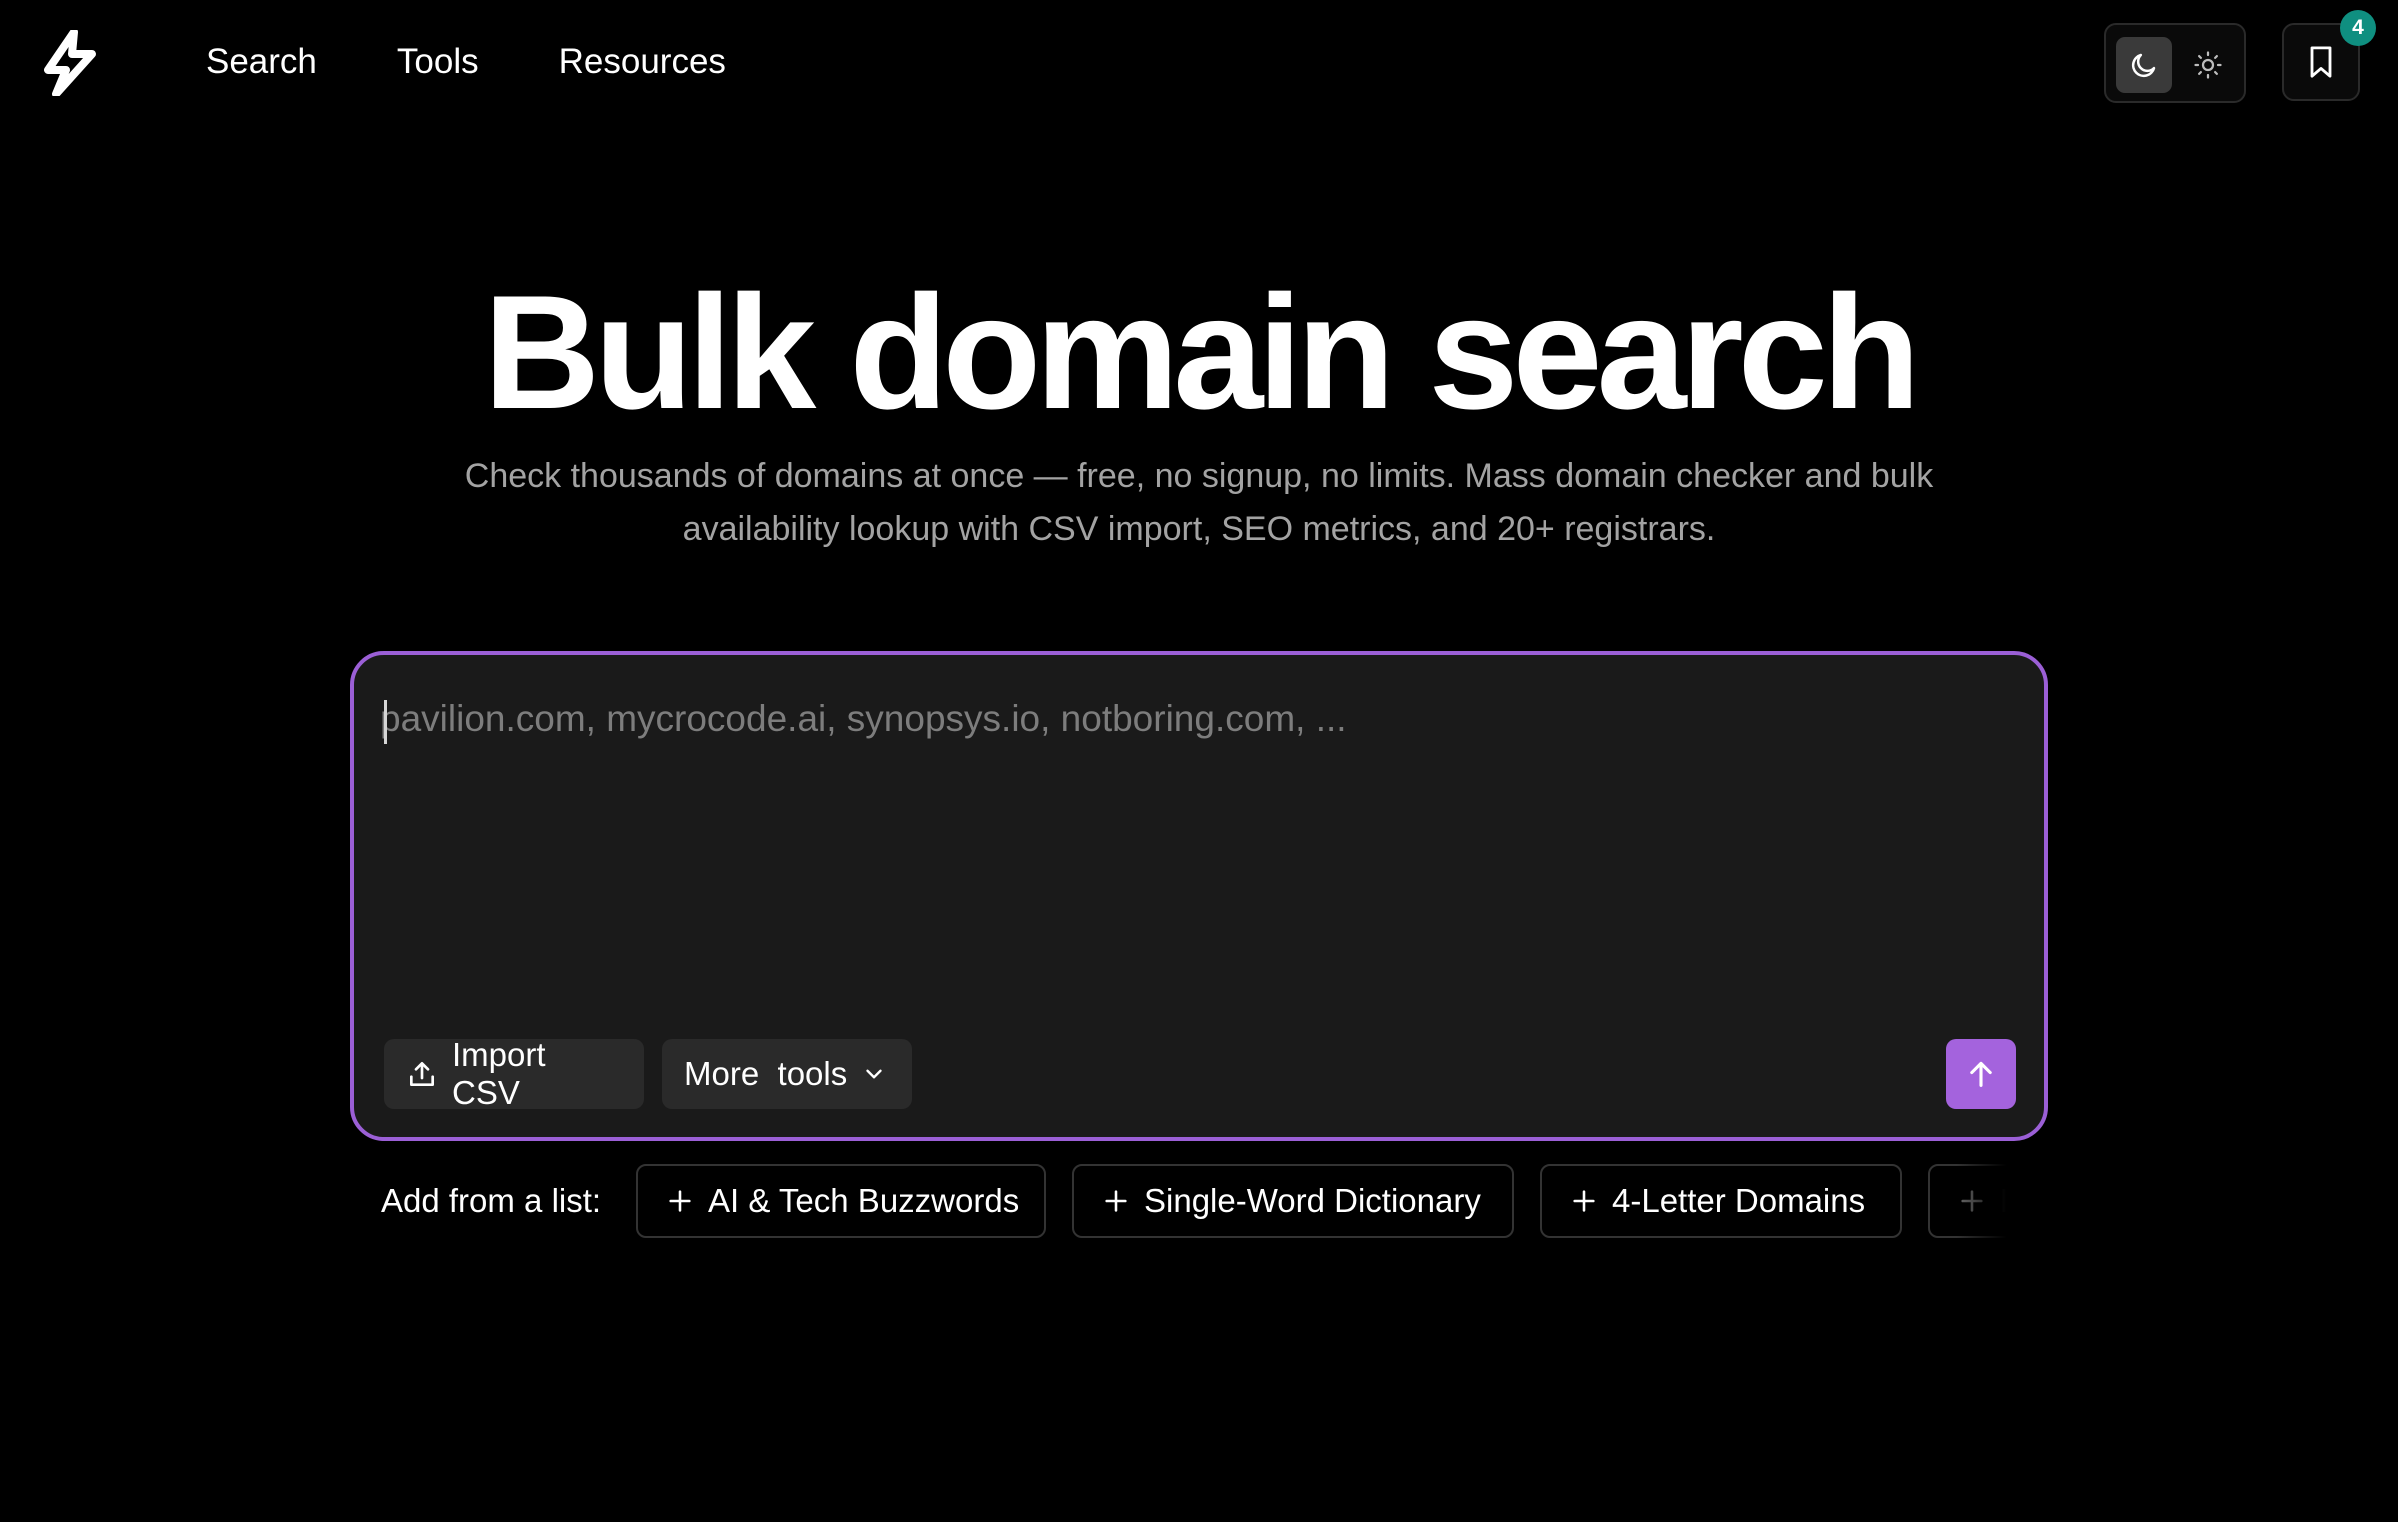  I want to click on more-tools-dropdown: More tools, so click(787, 1074).